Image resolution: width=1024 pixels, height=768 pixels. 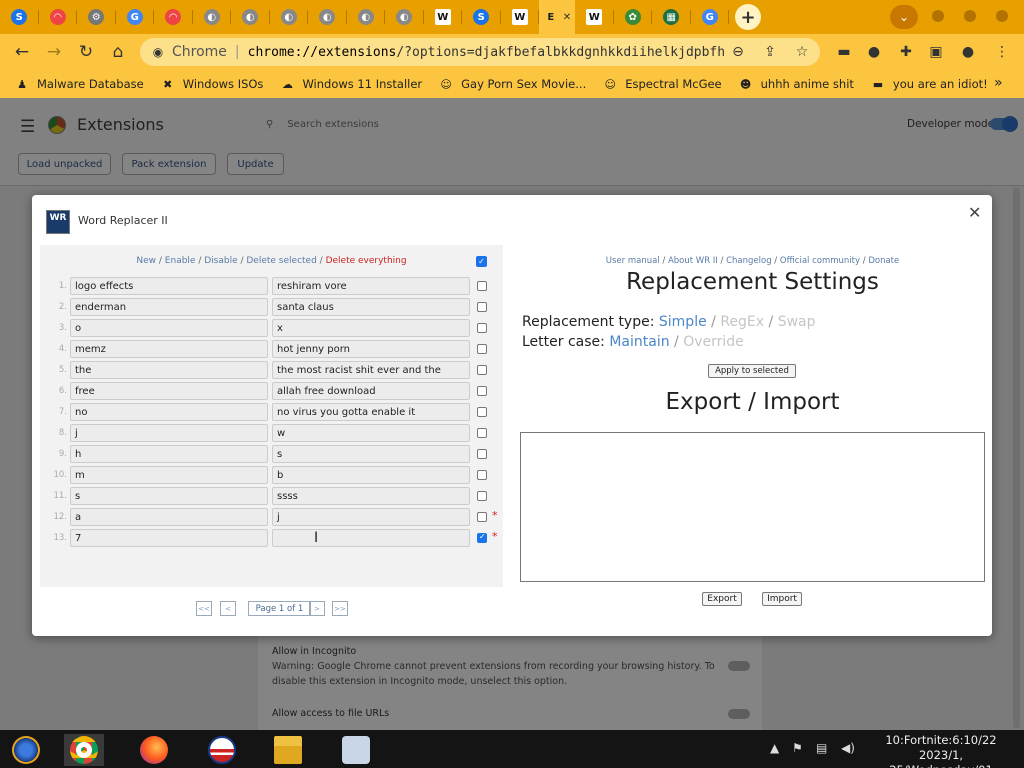 I want to click on first-page-button: <<, so click(x=204, y=608).